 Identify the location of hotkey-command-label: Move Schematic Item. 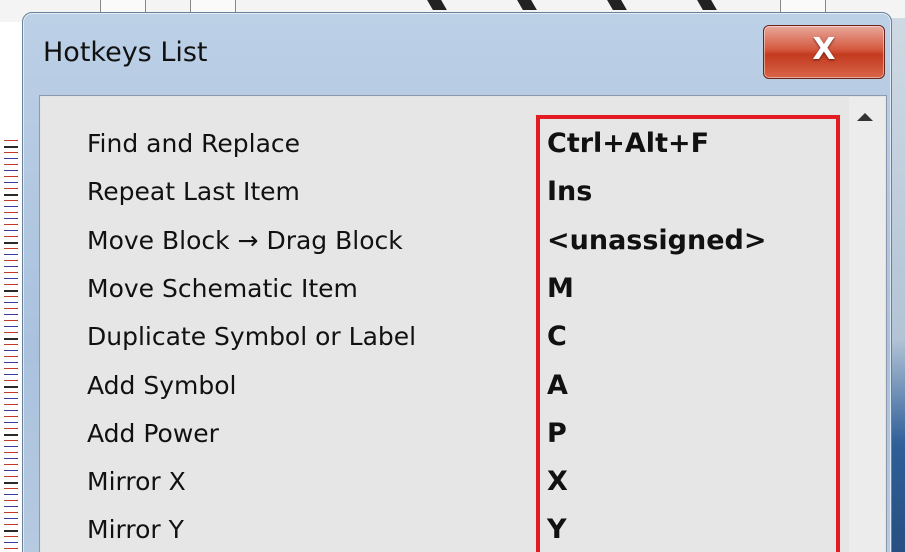
(222, 288).